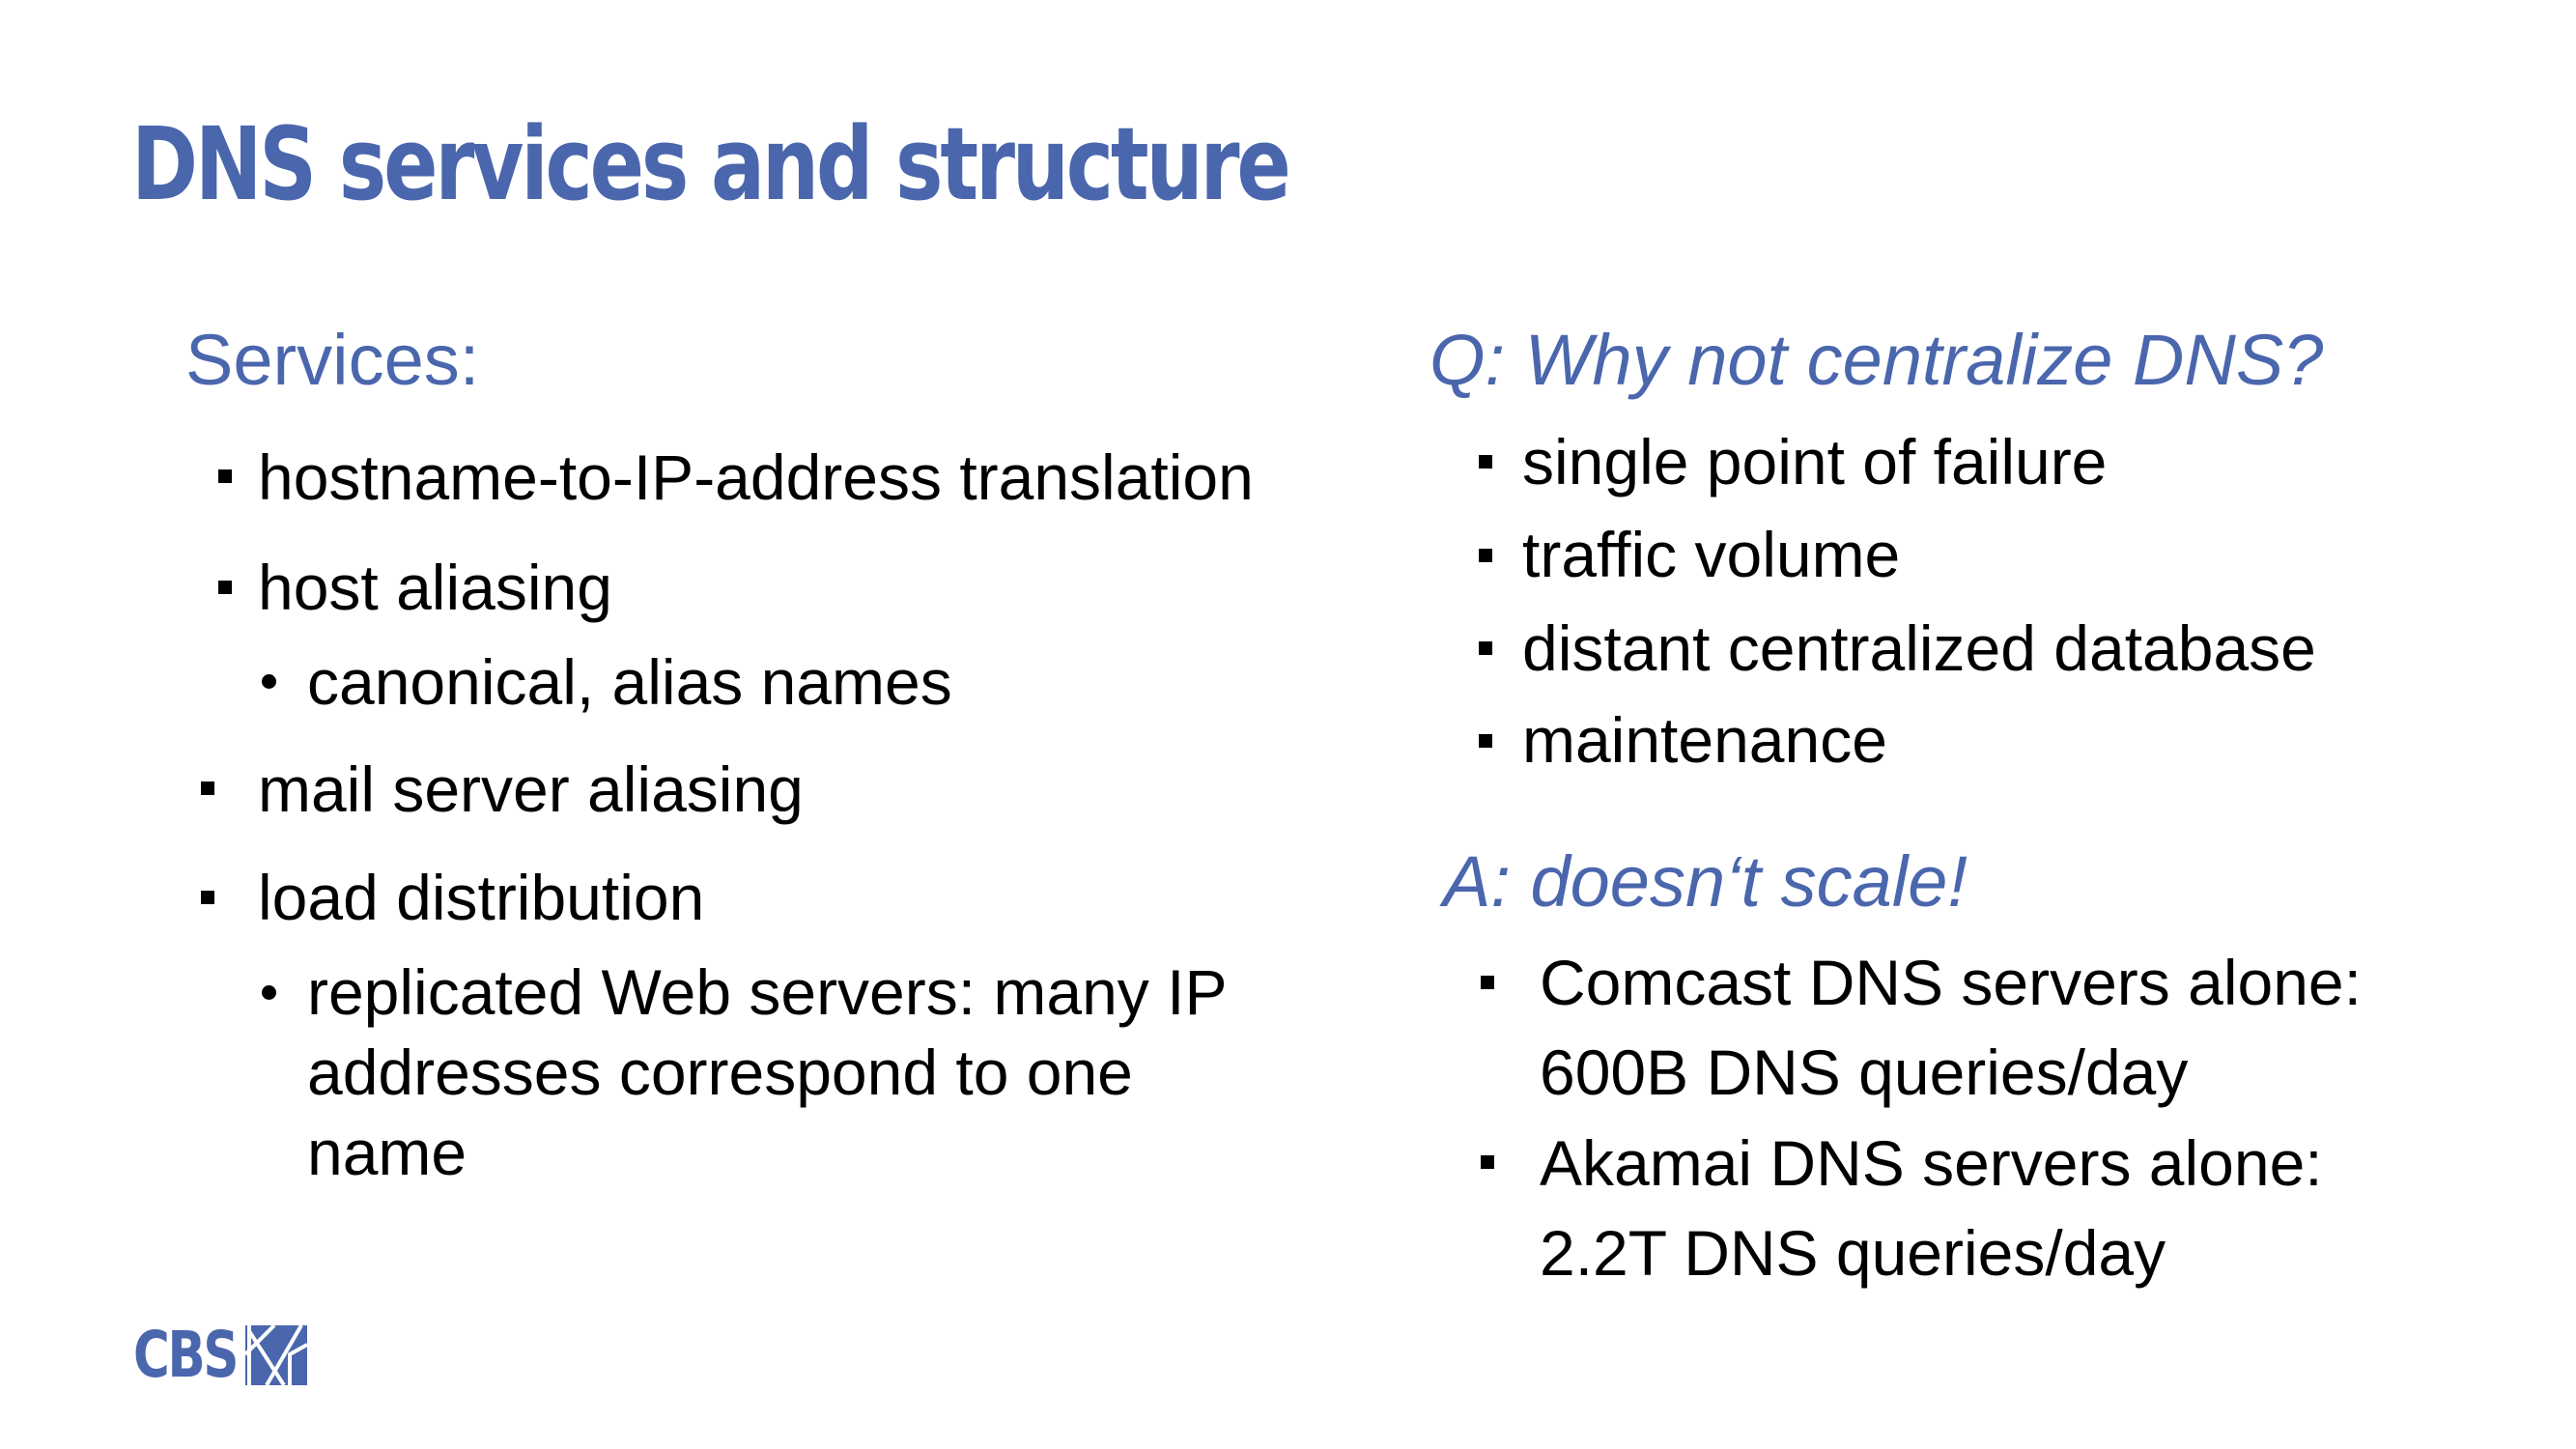  What do you see at coordinates (1919, 648) in the screenshot?
I see `reason-item-distant-db: distant centralized database` at bounding box center [1919, 648].